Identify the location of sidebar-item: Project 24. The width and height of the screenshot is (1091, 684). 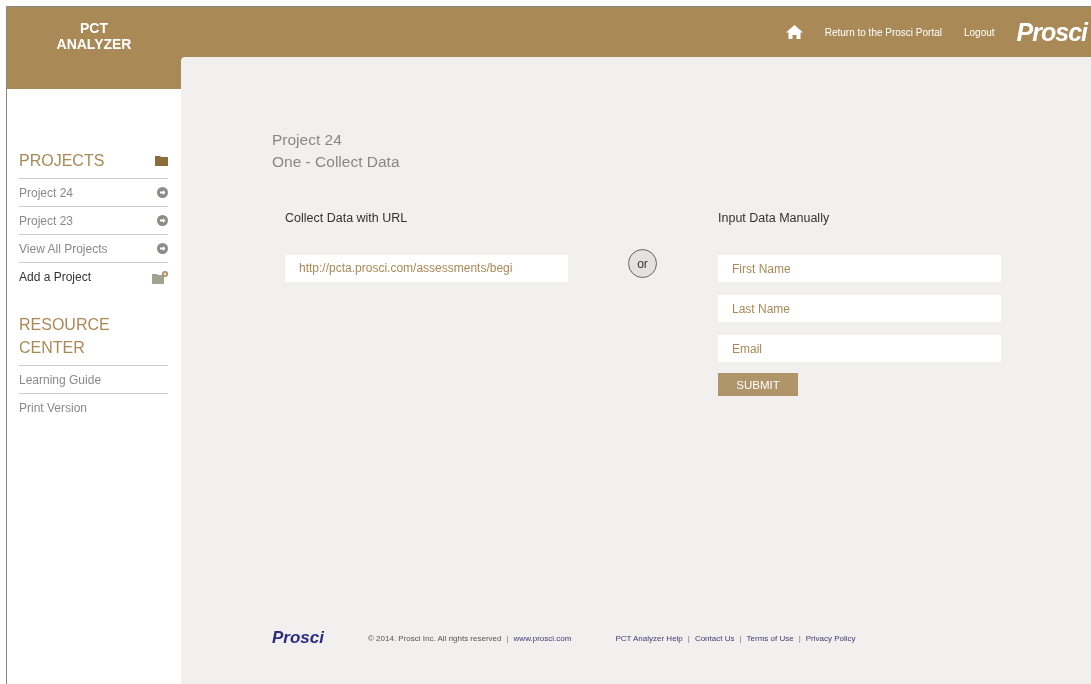
(93, 193).